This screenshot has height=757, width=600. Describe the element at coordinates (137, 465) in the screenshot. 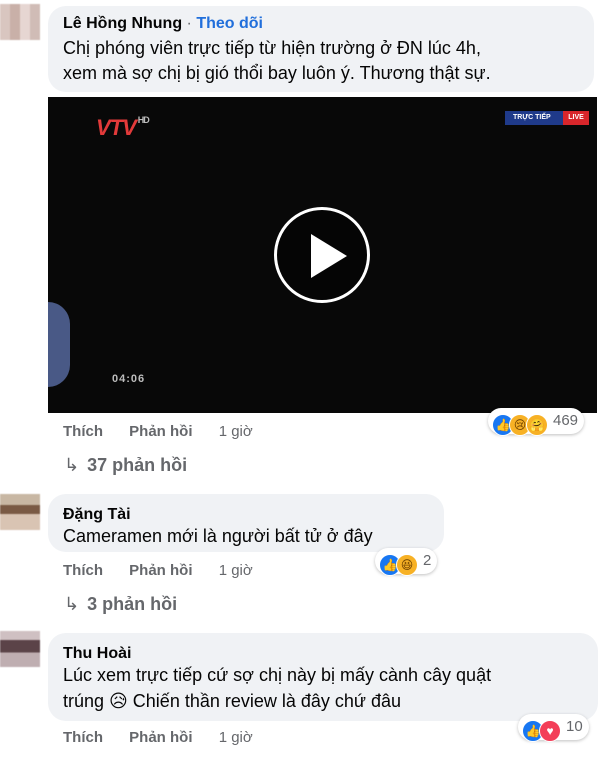

I see `replies-count: 37 phản hồi` at that location.